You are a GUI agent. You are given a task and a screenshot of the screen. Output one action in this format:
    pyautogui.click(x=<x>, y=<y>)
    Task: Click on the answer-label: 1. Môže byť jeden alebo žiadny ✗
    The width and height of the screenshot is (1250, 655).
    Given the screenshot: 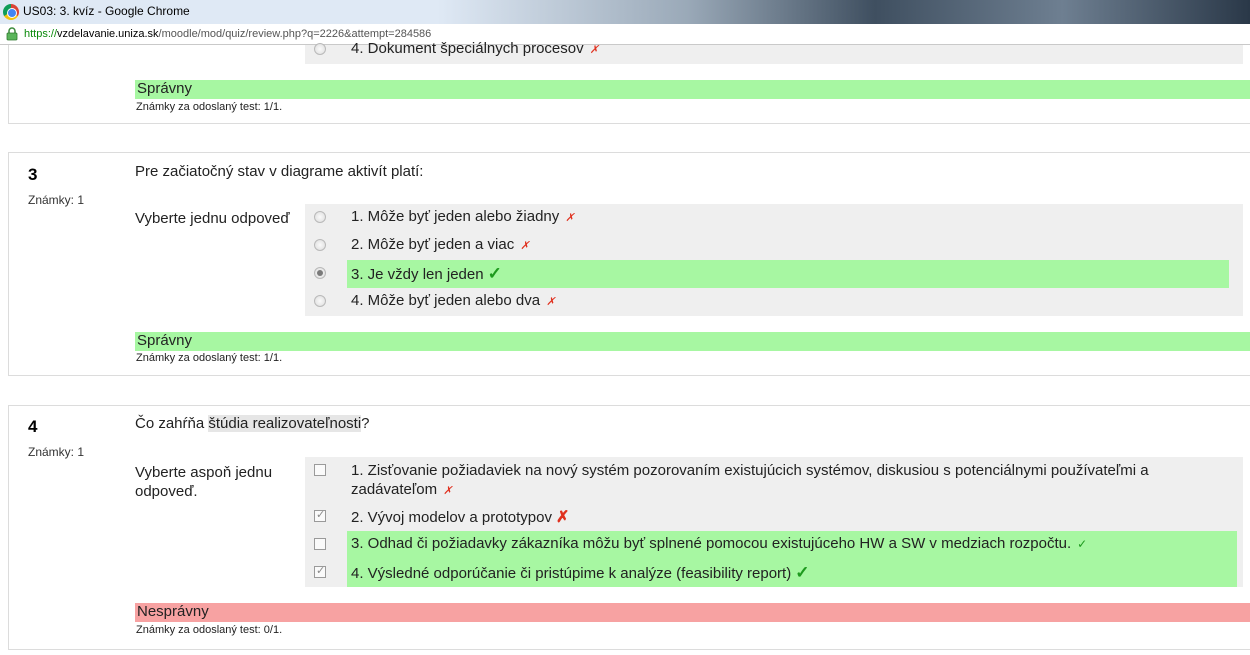 What is the action you would take?
    pyautogui.click(x=462, y=216)
    